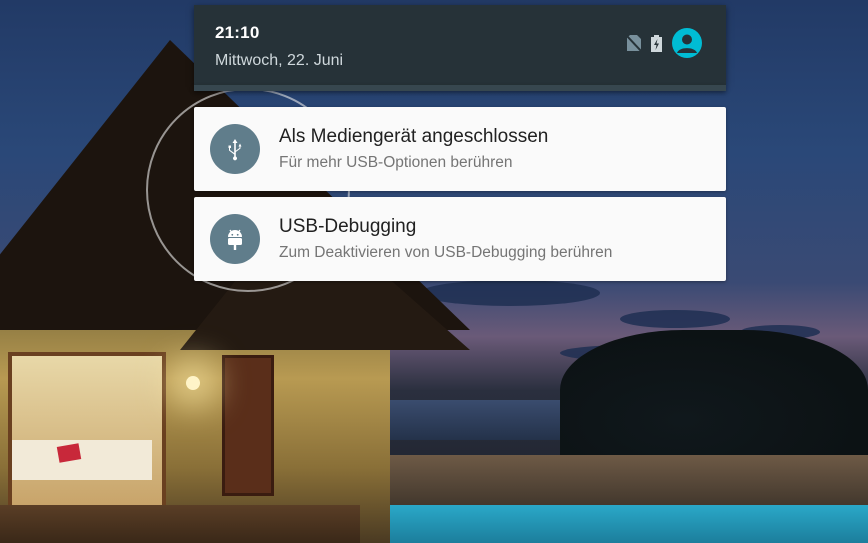 Image resolution: width=868 pixels, height=543 pixels. Describe the element at coordinates (675, 319) in the screenshot. I see `cloud` at that location.